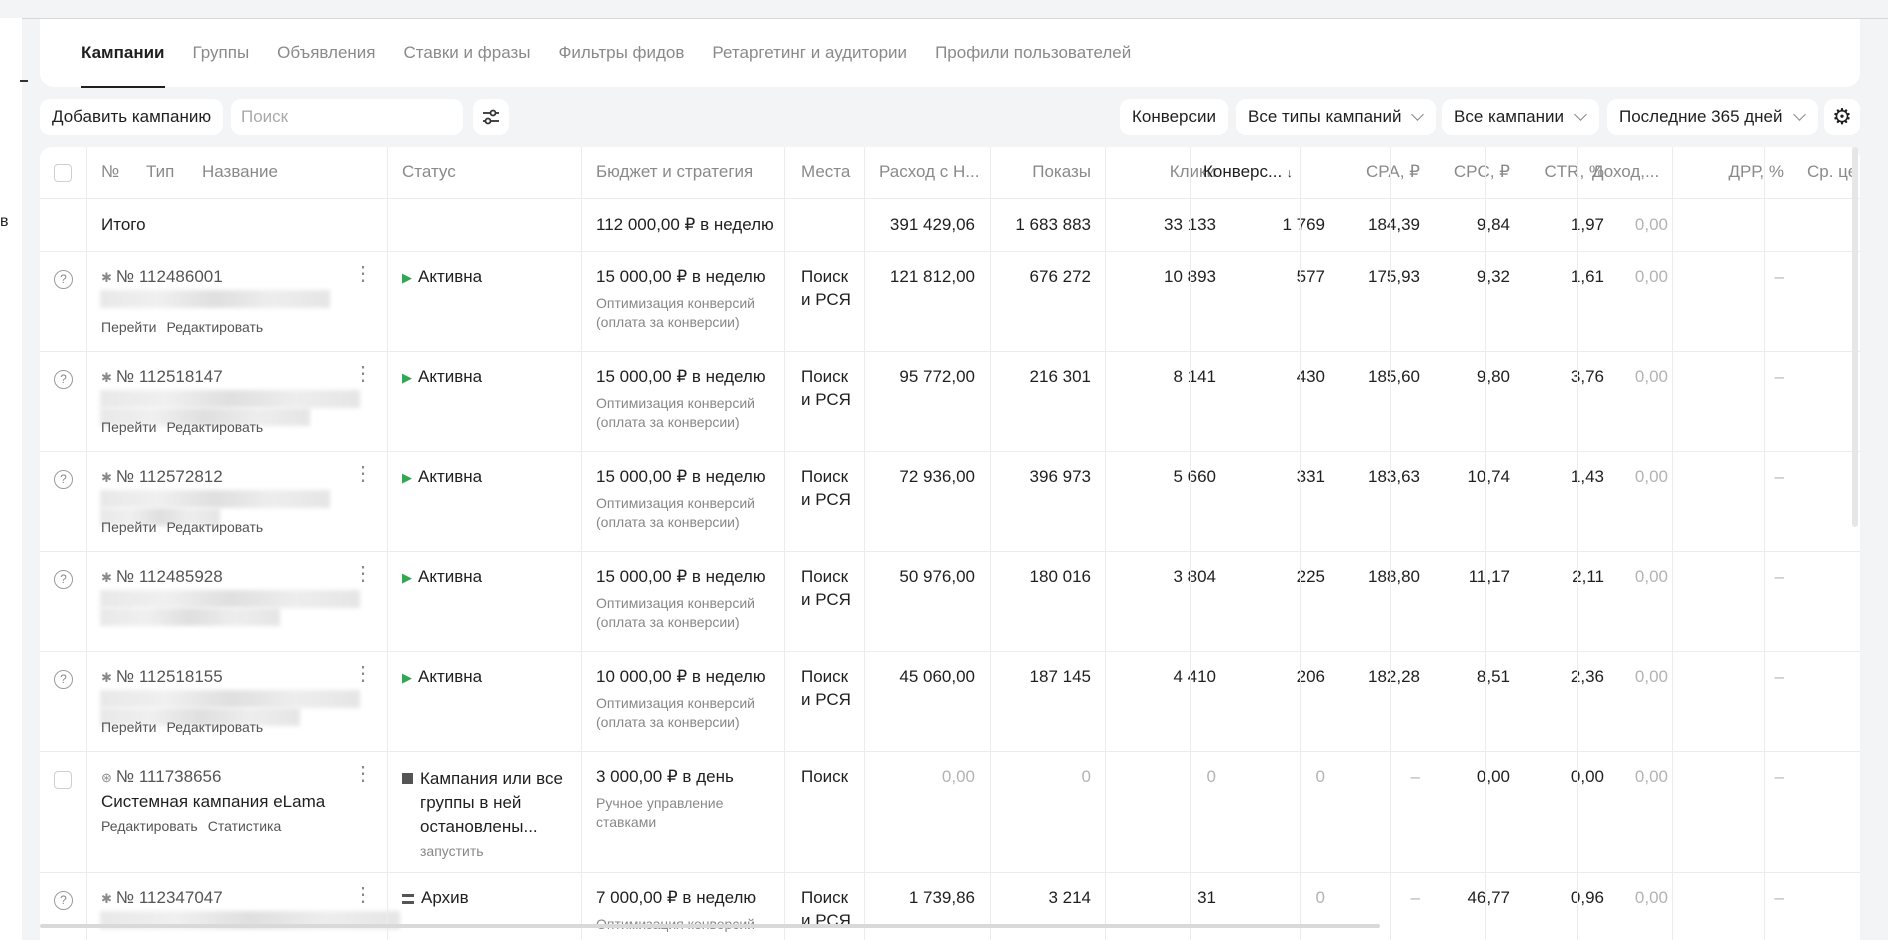 The width and height of the screenshot is (1888, 940). I want to click on campaign-number: ✱ № 112518147, so click(162, 377).